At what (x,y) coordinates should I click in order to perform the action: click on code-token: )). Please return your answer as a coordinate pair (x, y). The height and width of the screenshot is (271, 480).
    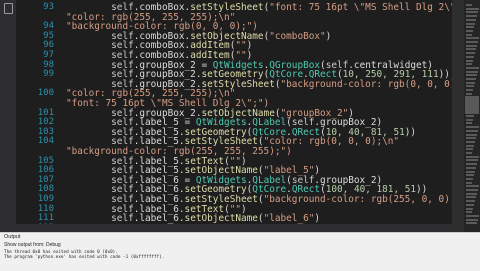
    Looking at the image, I should click on (410, 132).